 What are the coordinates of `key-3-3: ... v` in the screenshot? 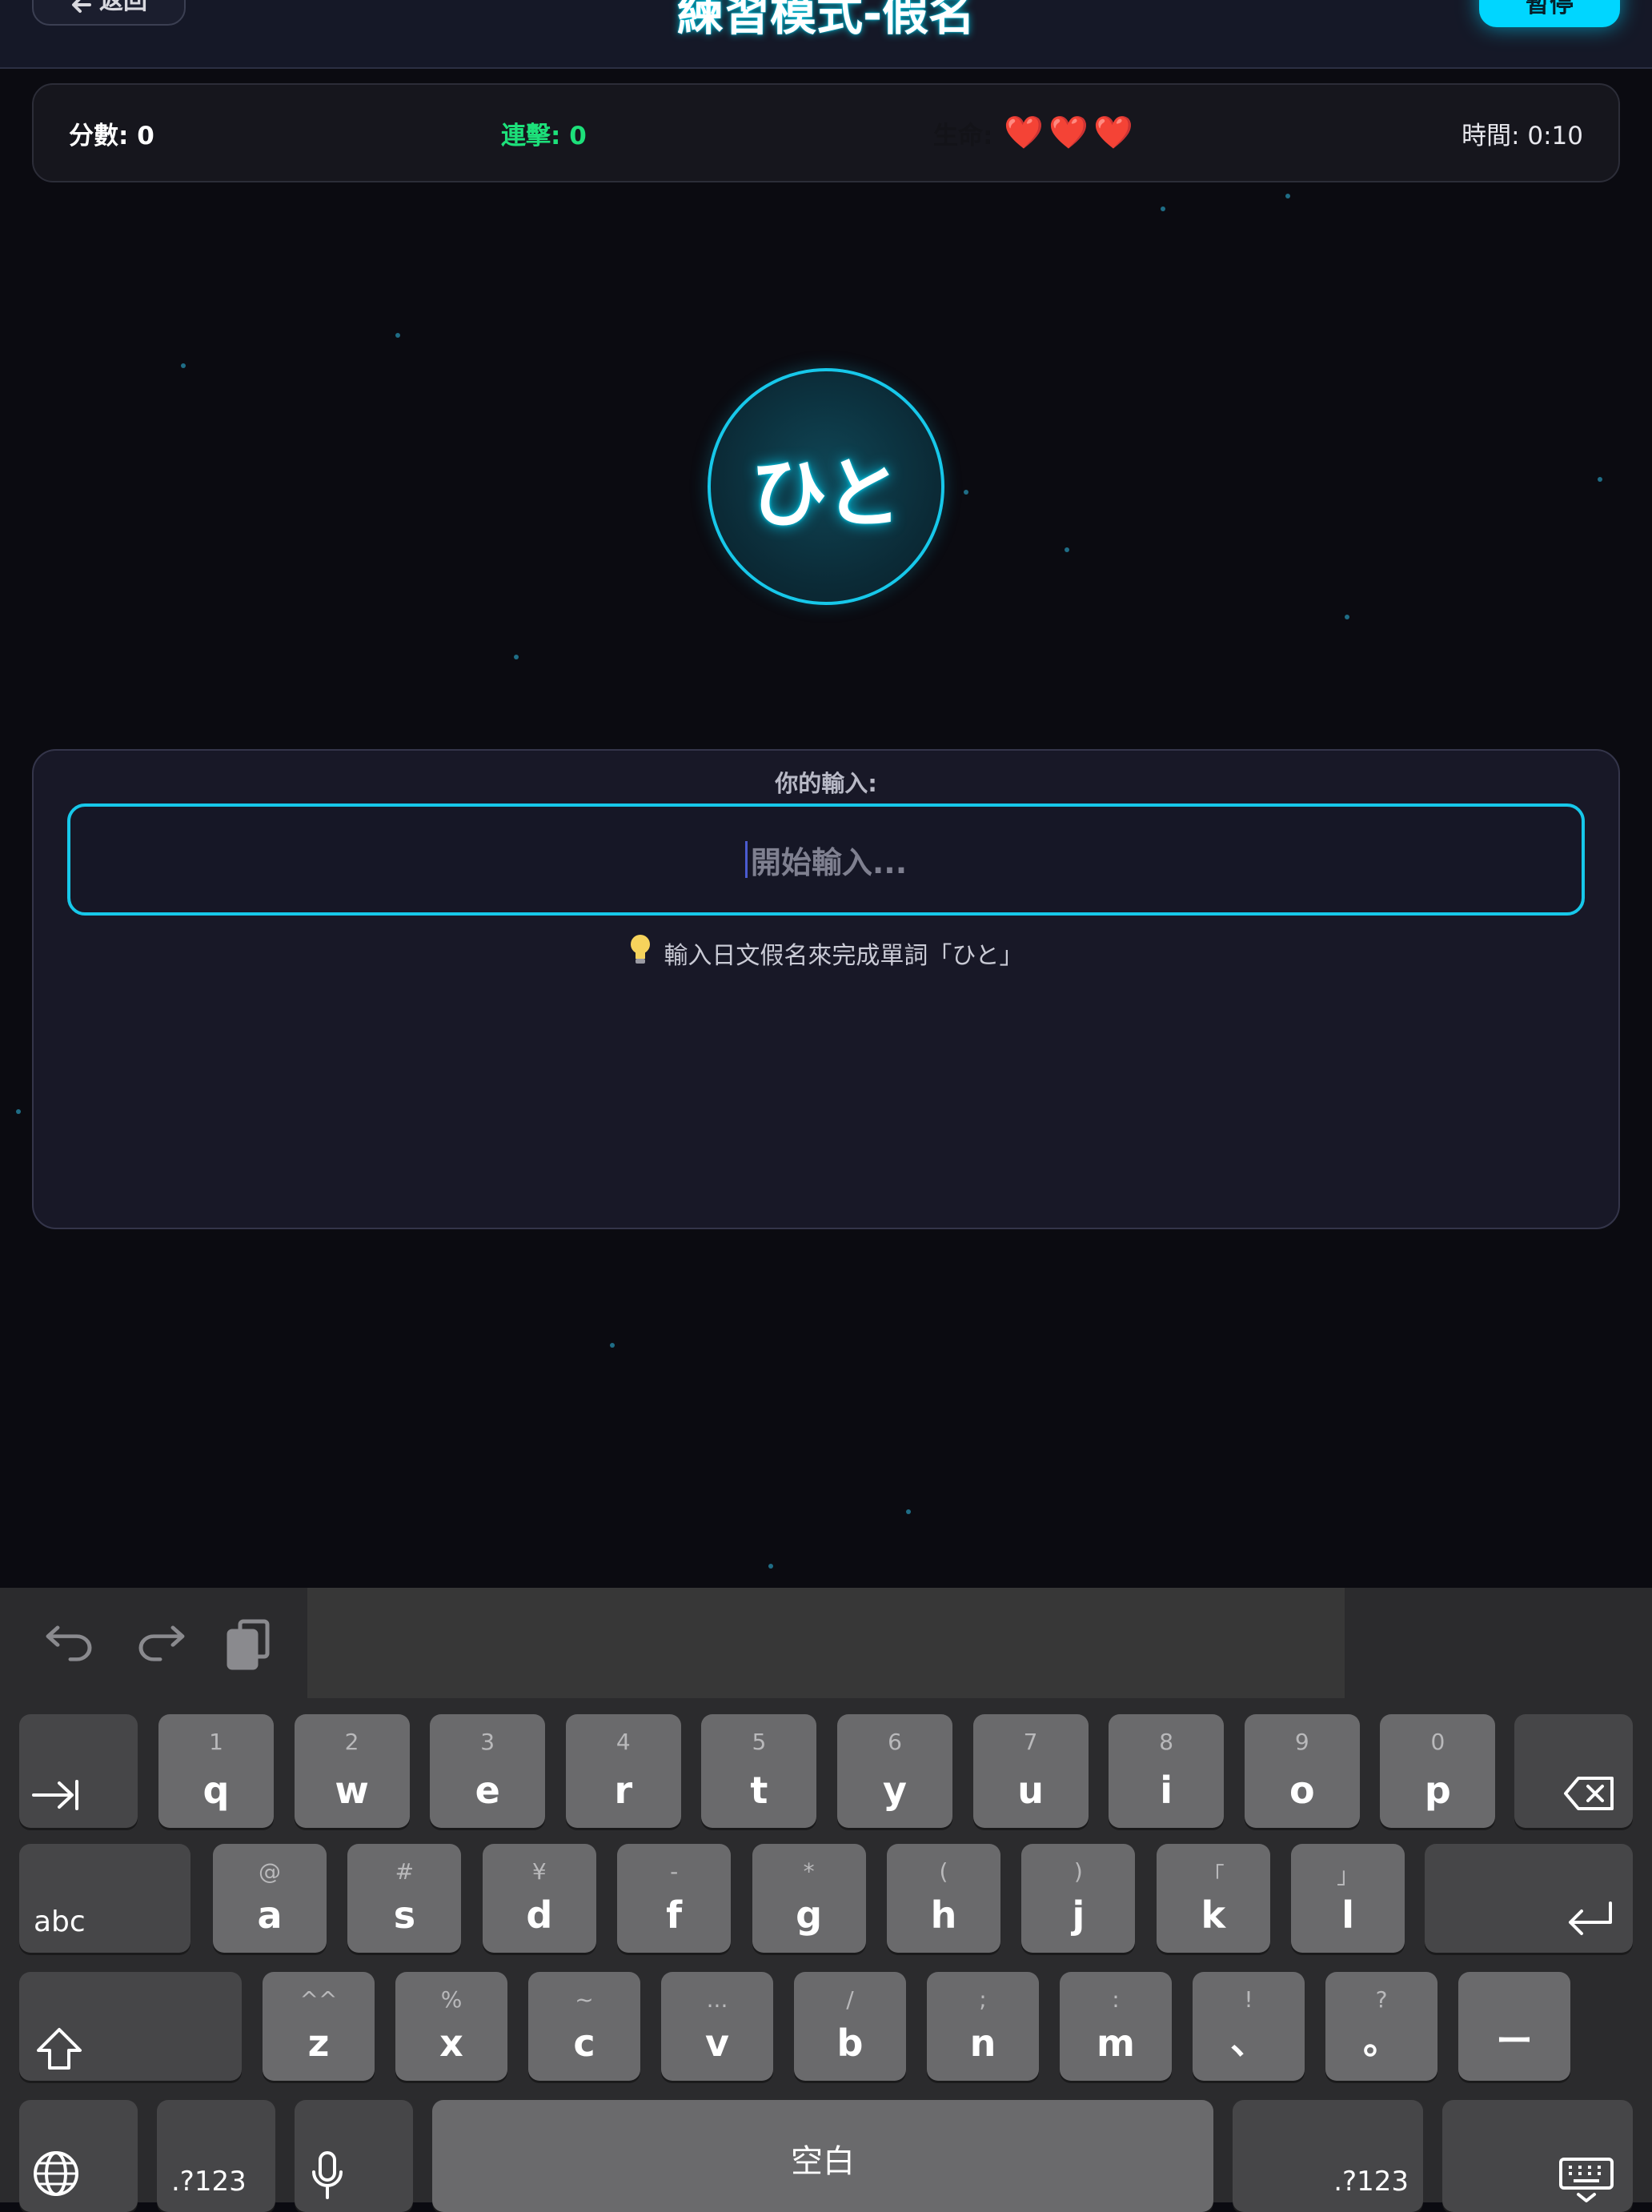 It's located at (717, 2026).